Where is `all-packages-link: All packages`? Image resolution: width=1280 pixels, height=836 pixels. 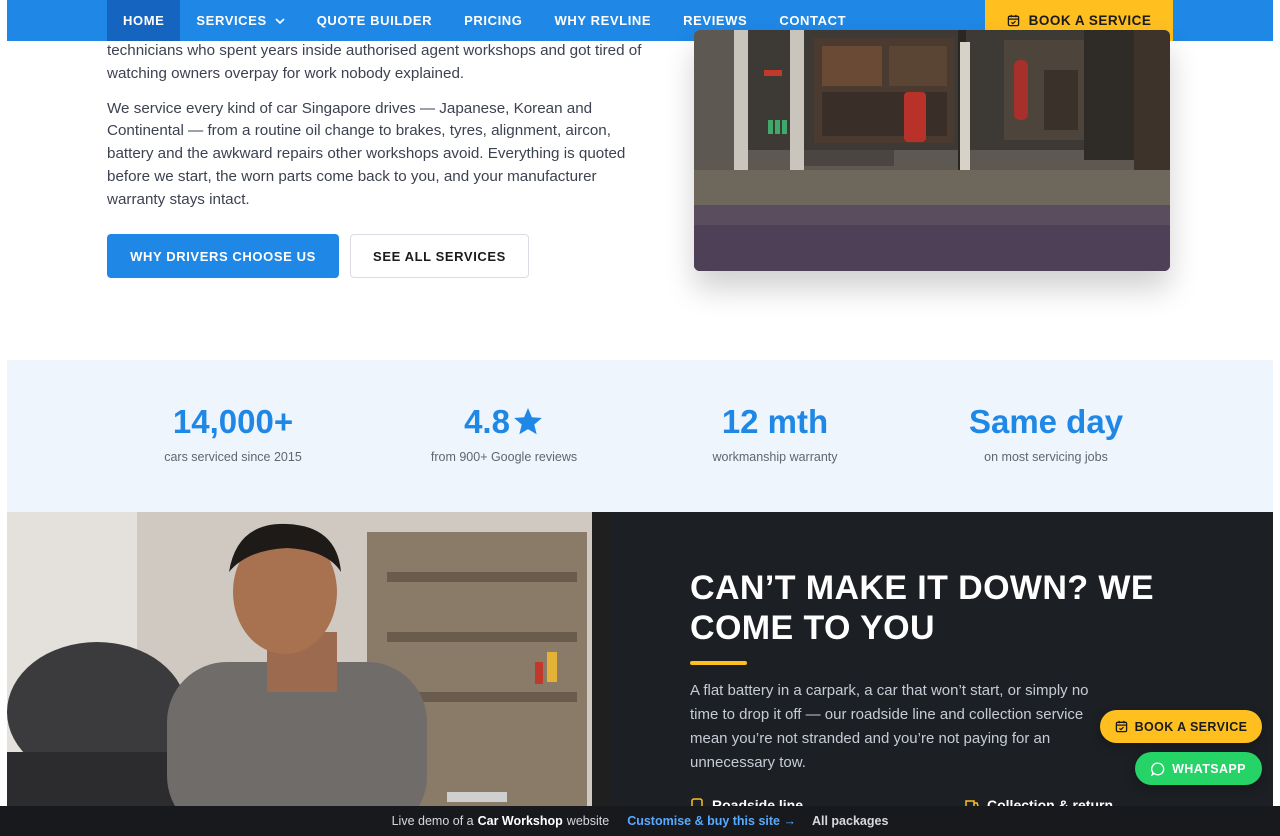
all-packages-link: All packages is located at coordinates (850, 821).